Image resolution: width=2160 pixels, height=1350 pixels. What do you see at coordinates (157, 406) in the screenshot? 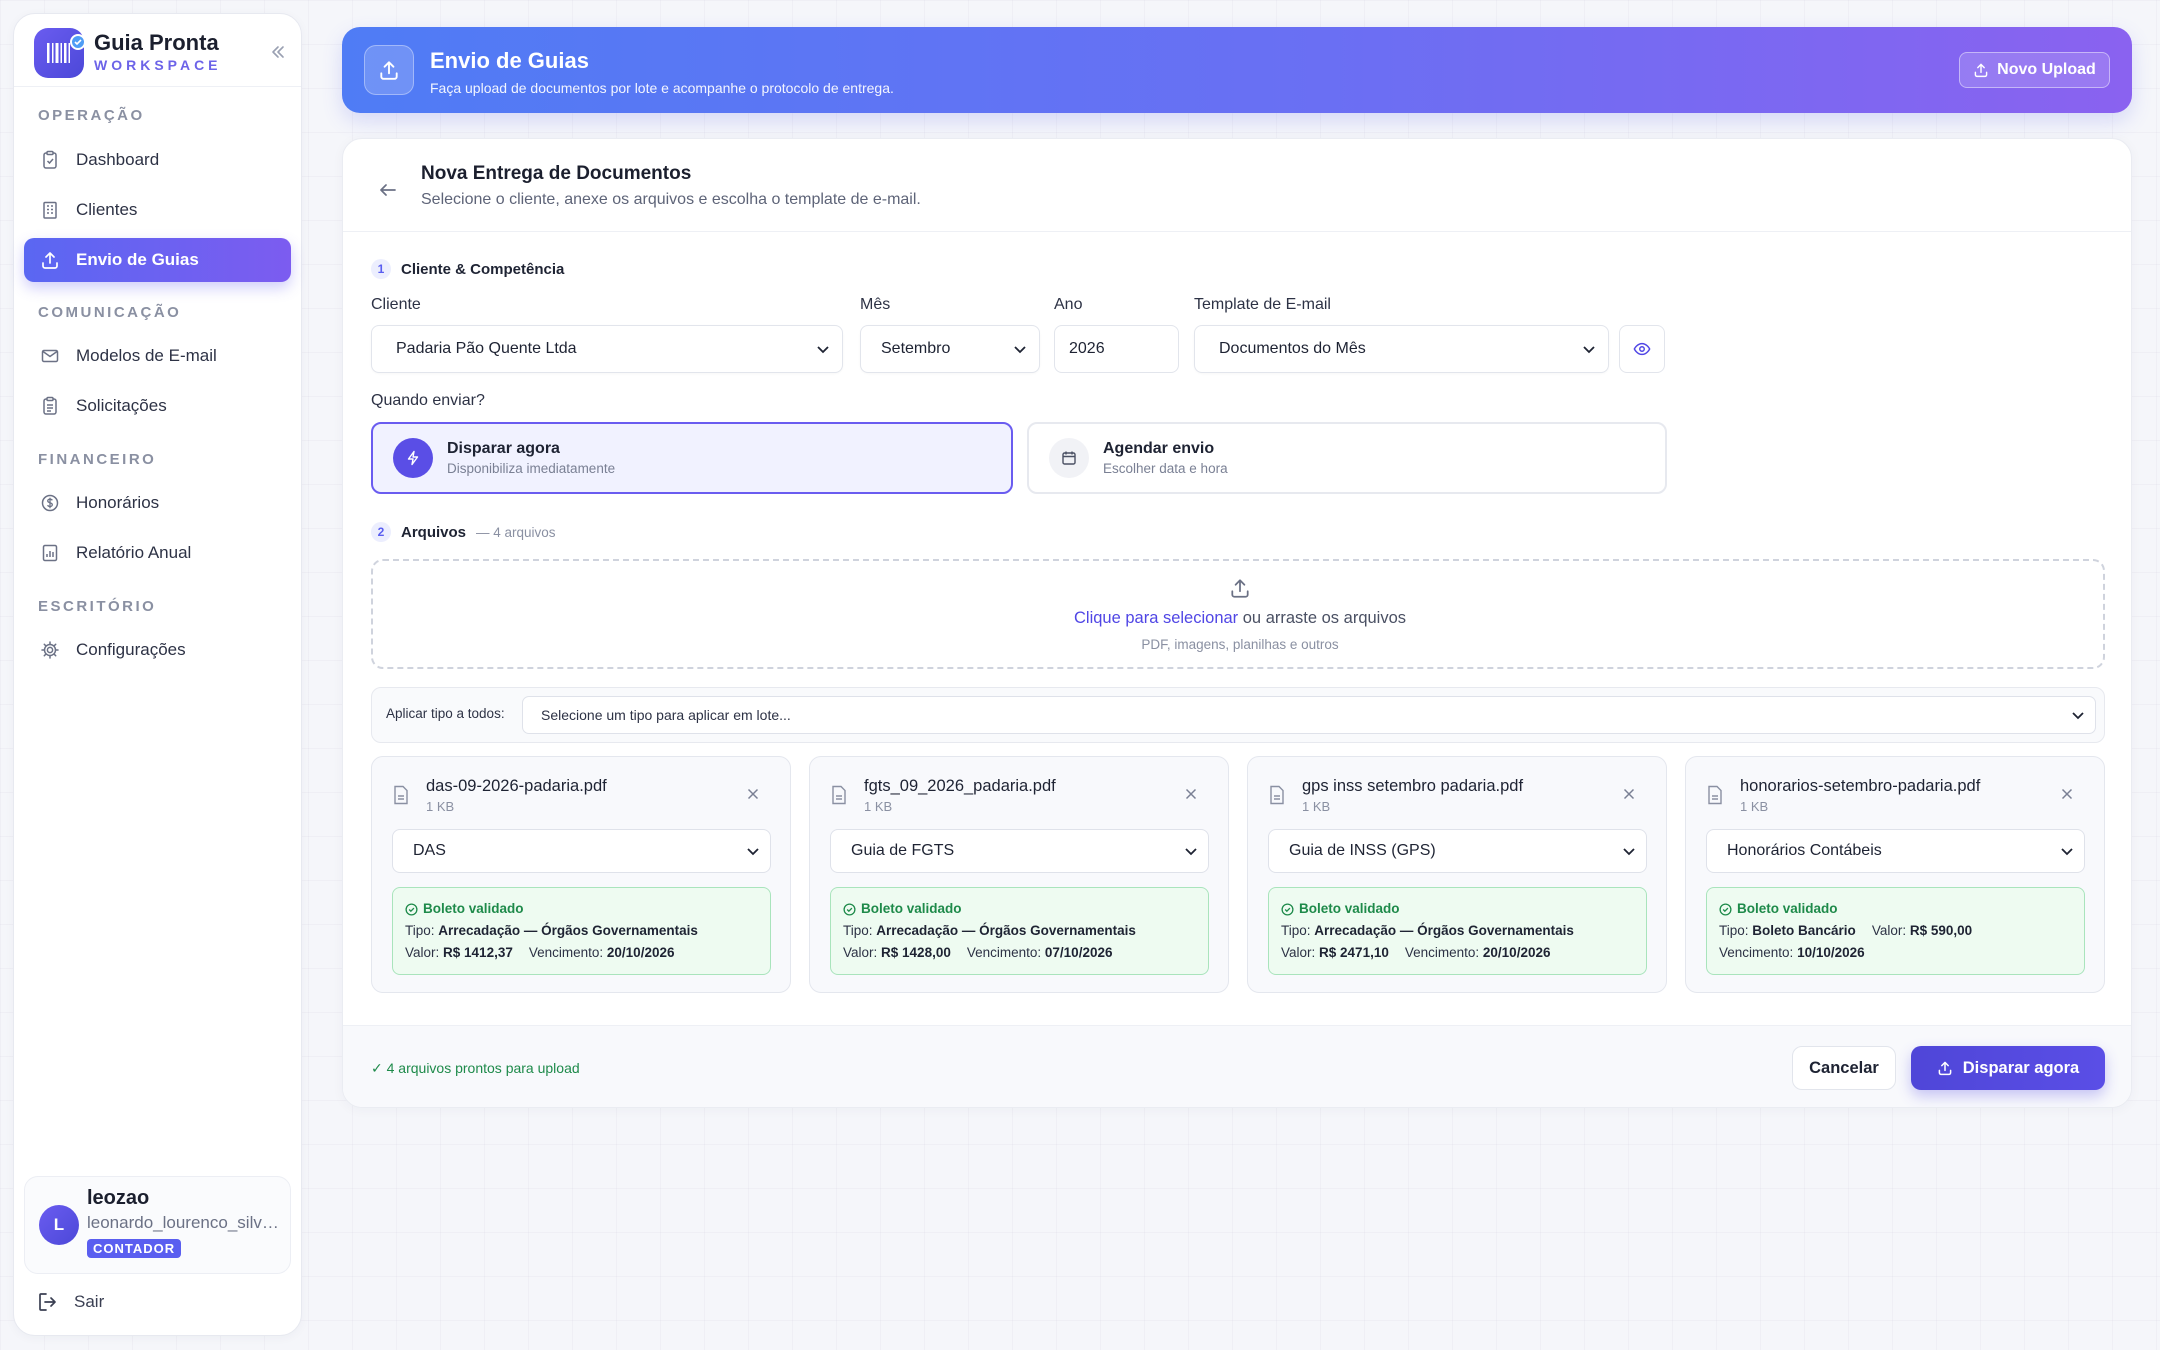
I see `sidebar-item-solicitacoes: Solicitações` at bounding box center [157, 406].